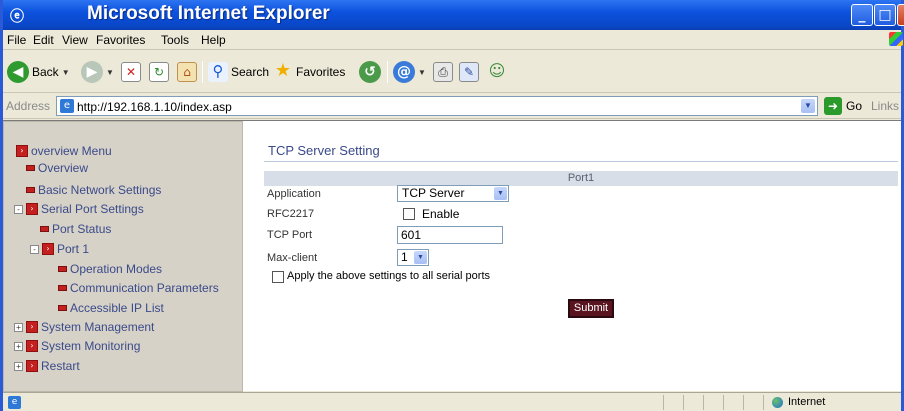  Describe the element at coordinates (18, 209) in the screenshot. I see `collapse-icon: -` at that location.